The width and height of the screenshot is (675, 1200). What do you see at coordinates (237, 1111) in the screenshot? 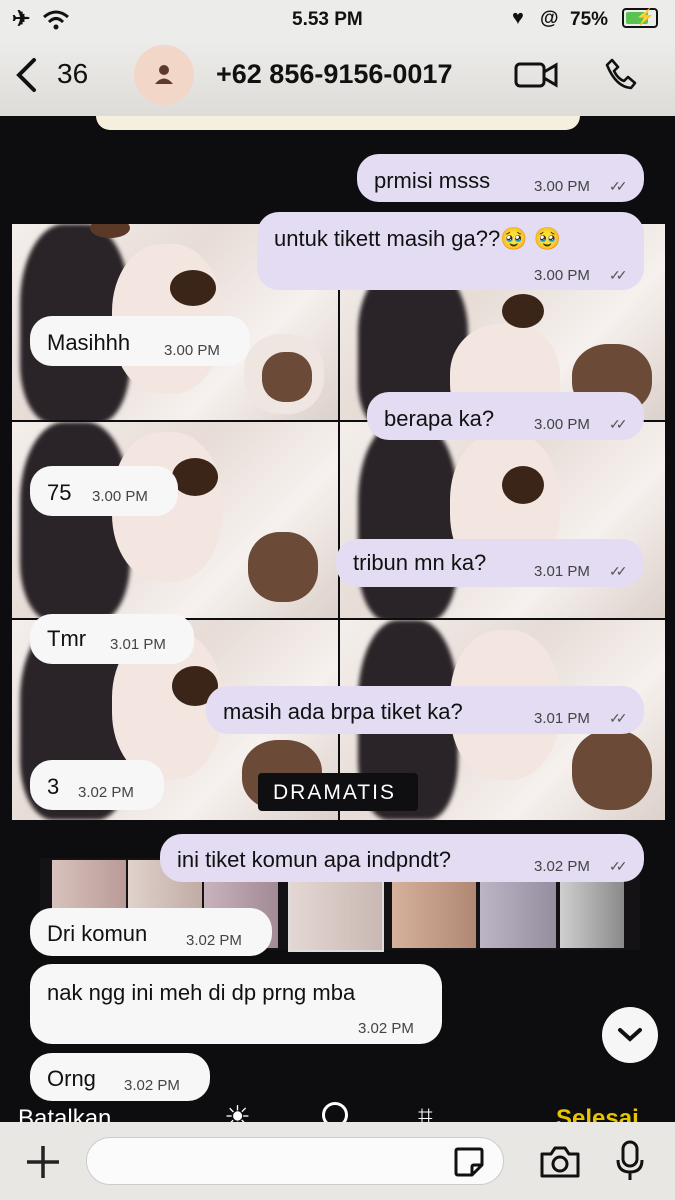
I see `brightness-icon: ☀` at bounding box center [237, 1111].